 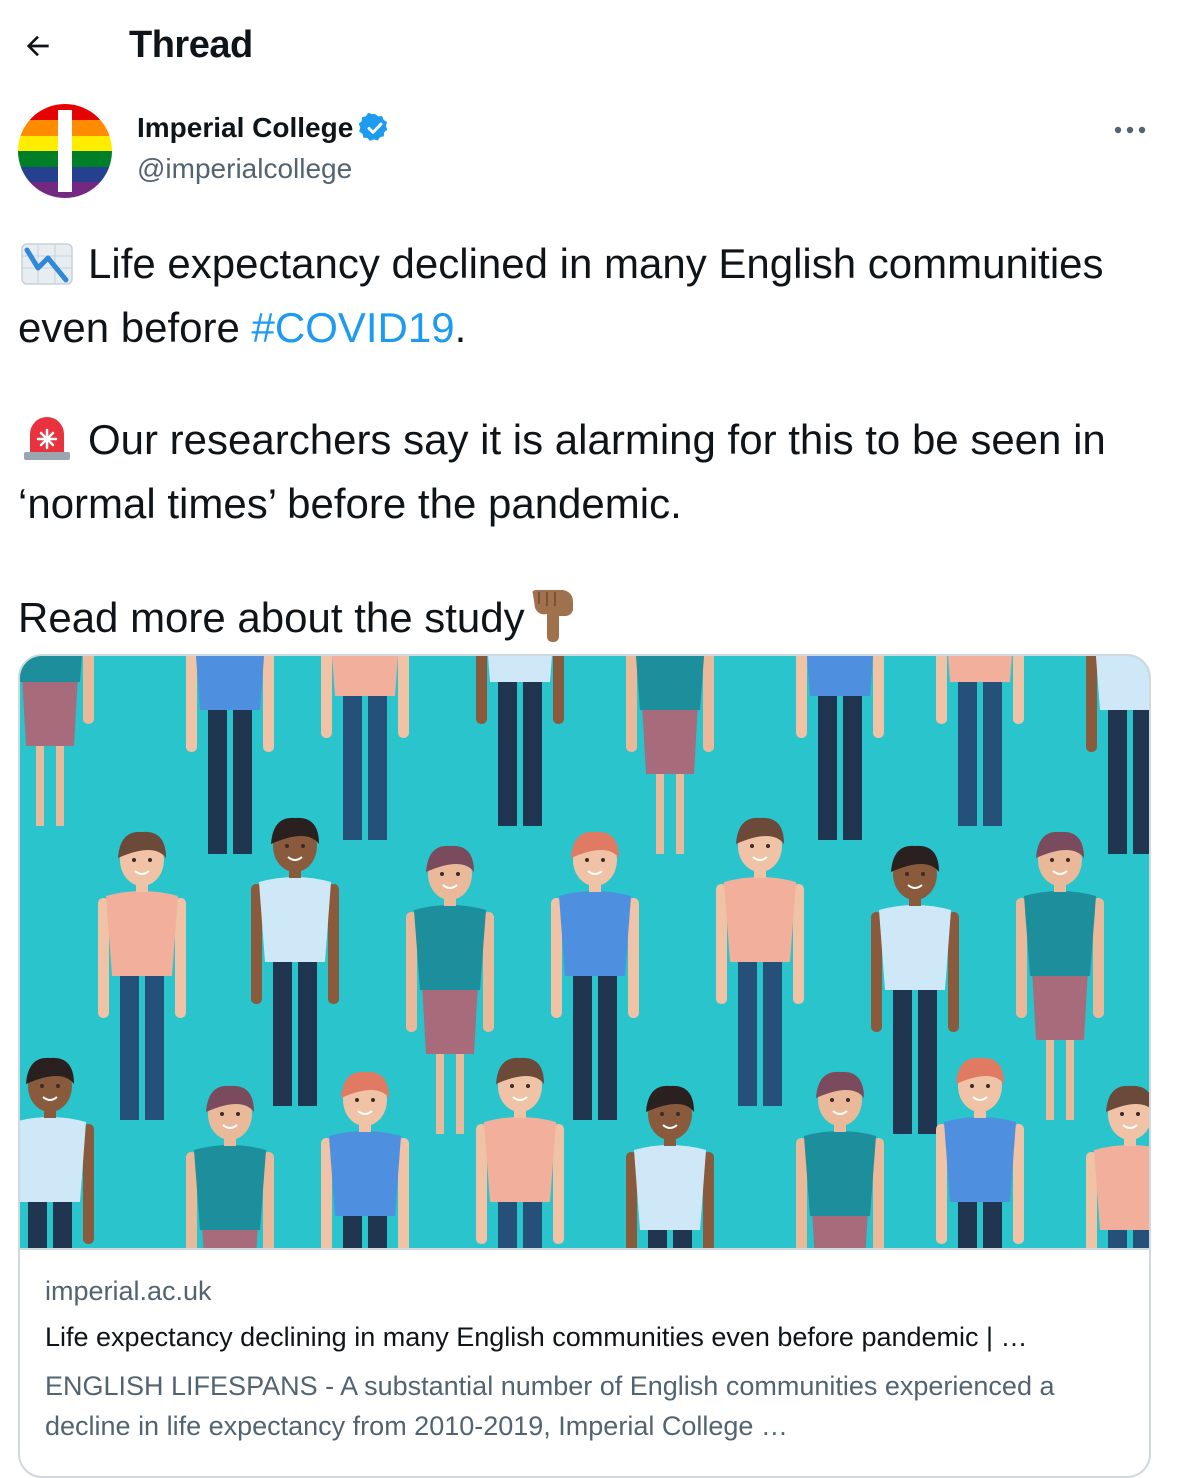 I want to click on card-domain: imperial.ac.uk, so click(x=128, y=1291).